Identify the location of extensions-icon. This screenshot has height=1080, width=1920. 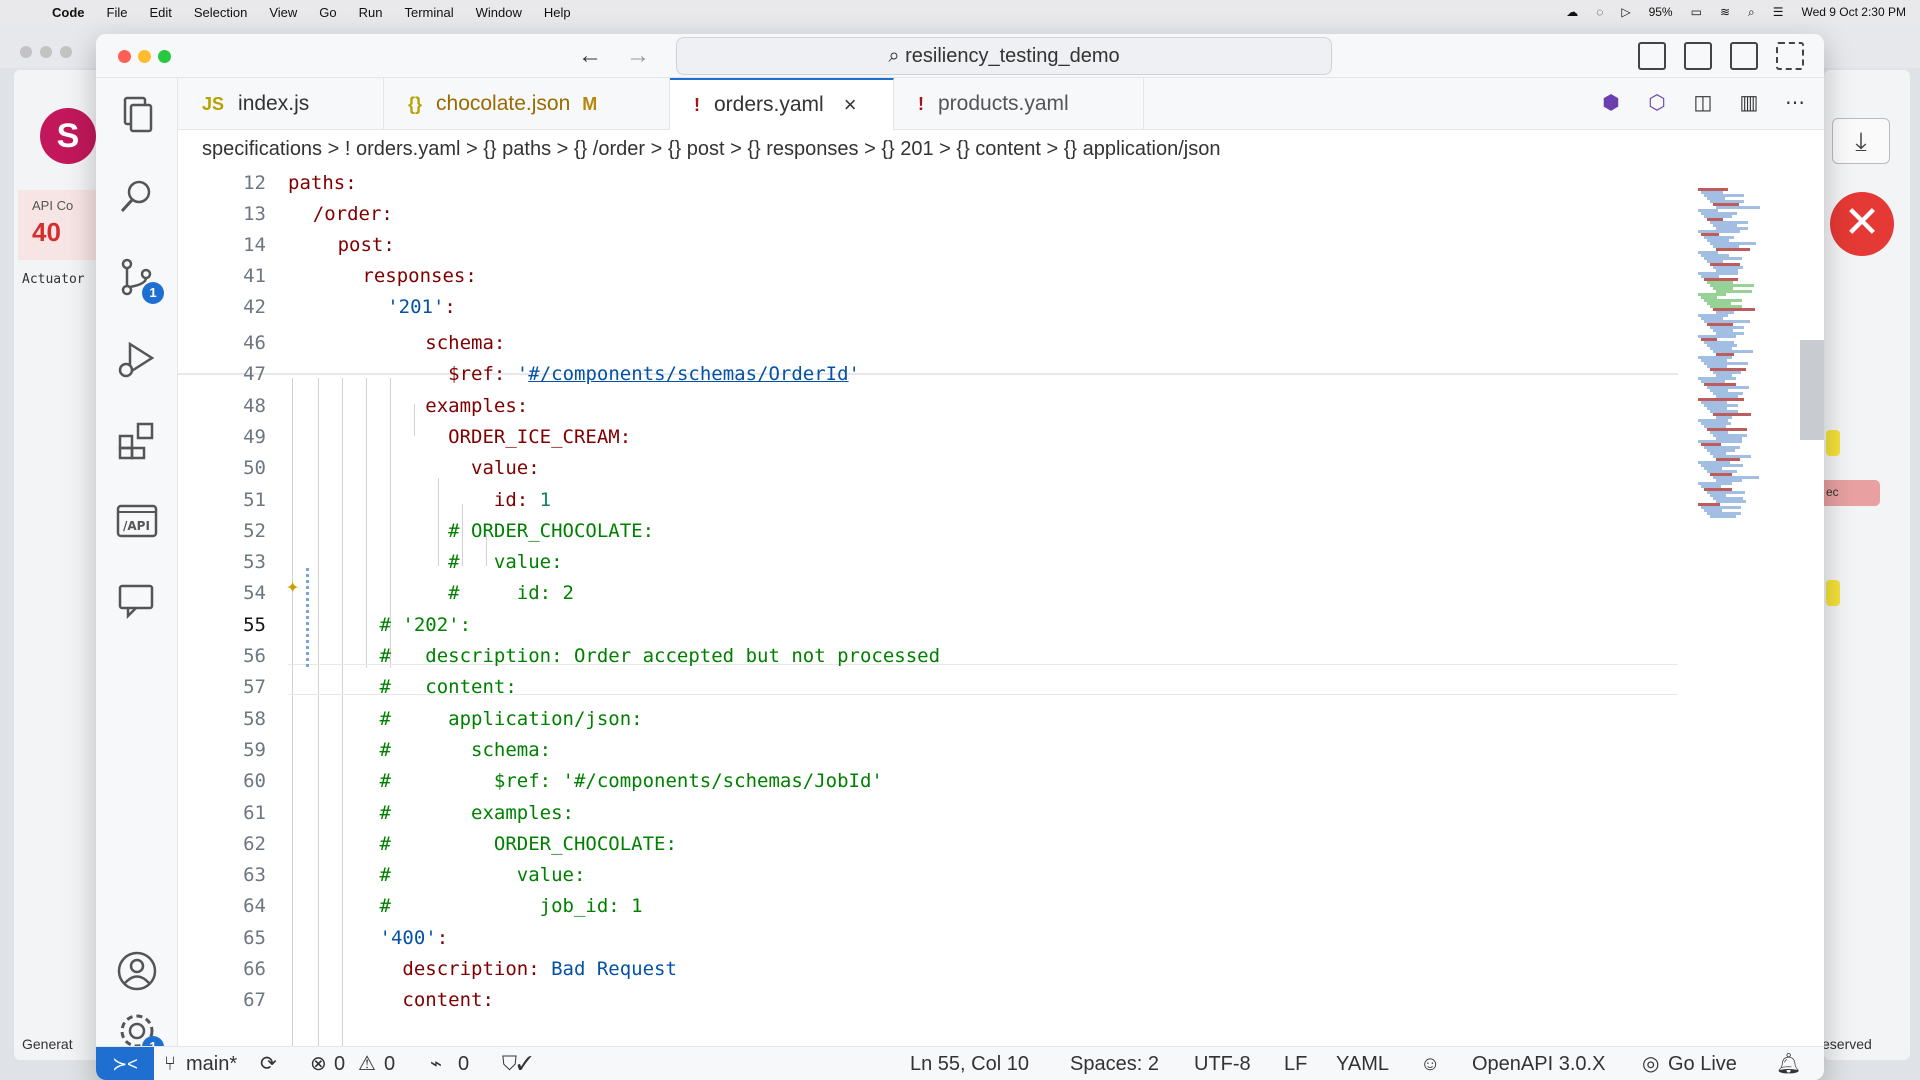
(137, 441).